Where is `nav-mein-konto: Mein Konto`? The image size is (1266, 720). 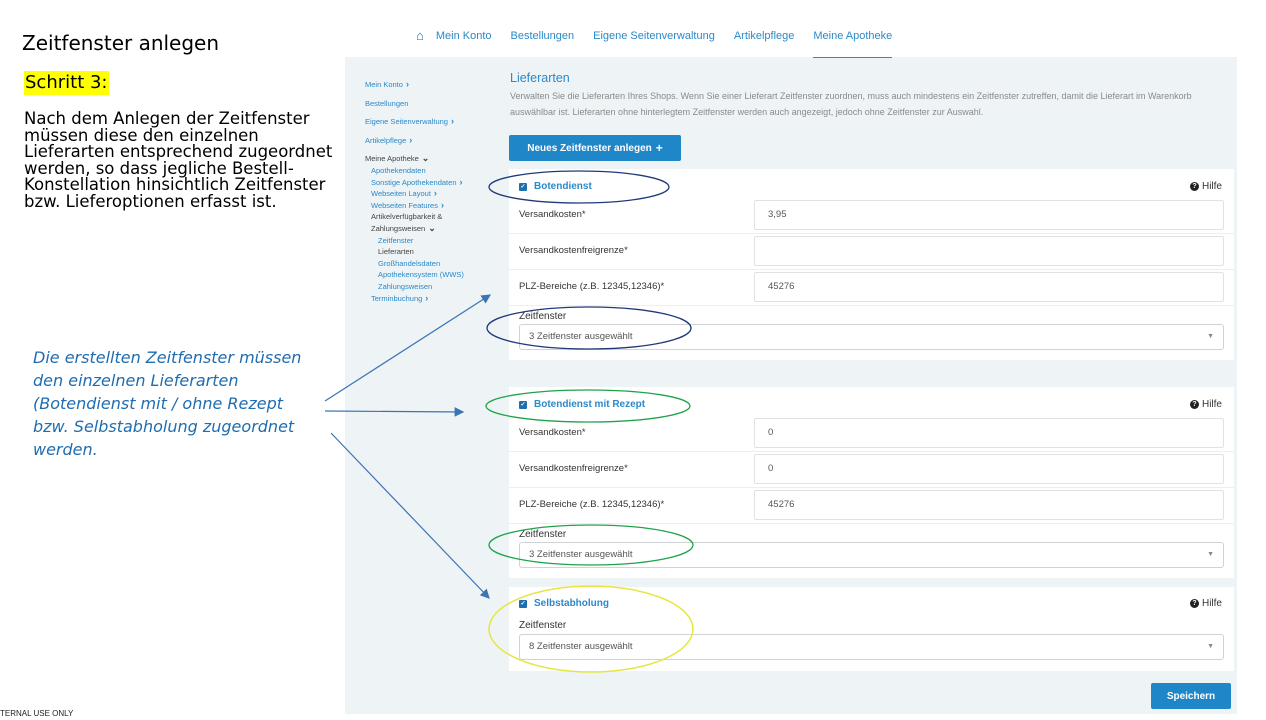 nav-mein-konto: Mein Konto is located at coordinates (464, 44).